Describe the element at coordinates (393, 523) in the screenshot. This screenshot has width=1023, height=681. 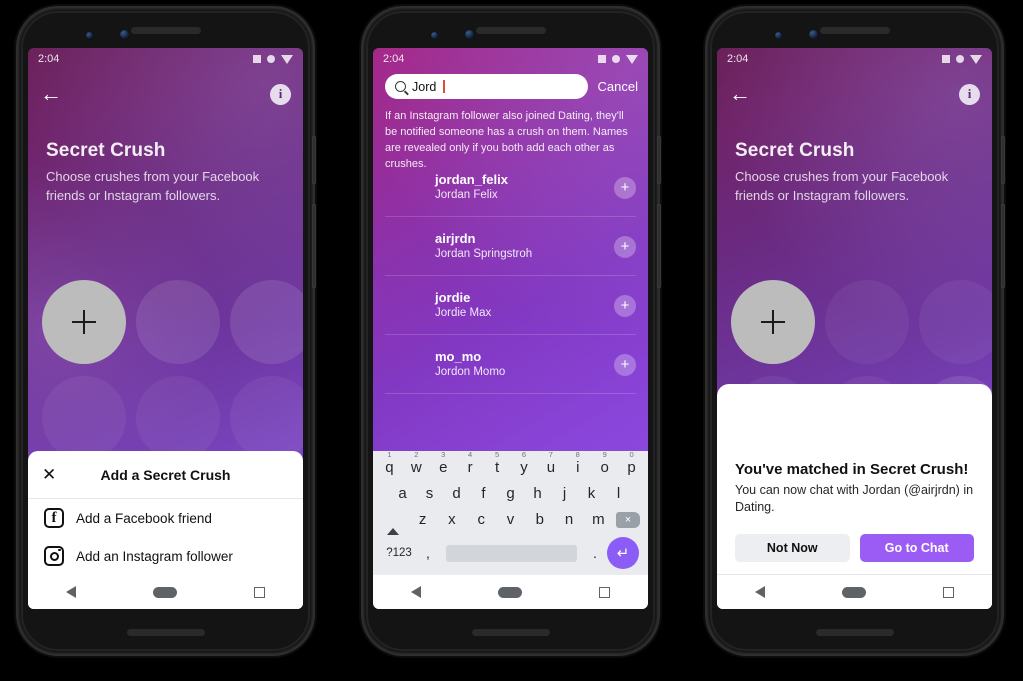
I see `shift-icon` at that location.